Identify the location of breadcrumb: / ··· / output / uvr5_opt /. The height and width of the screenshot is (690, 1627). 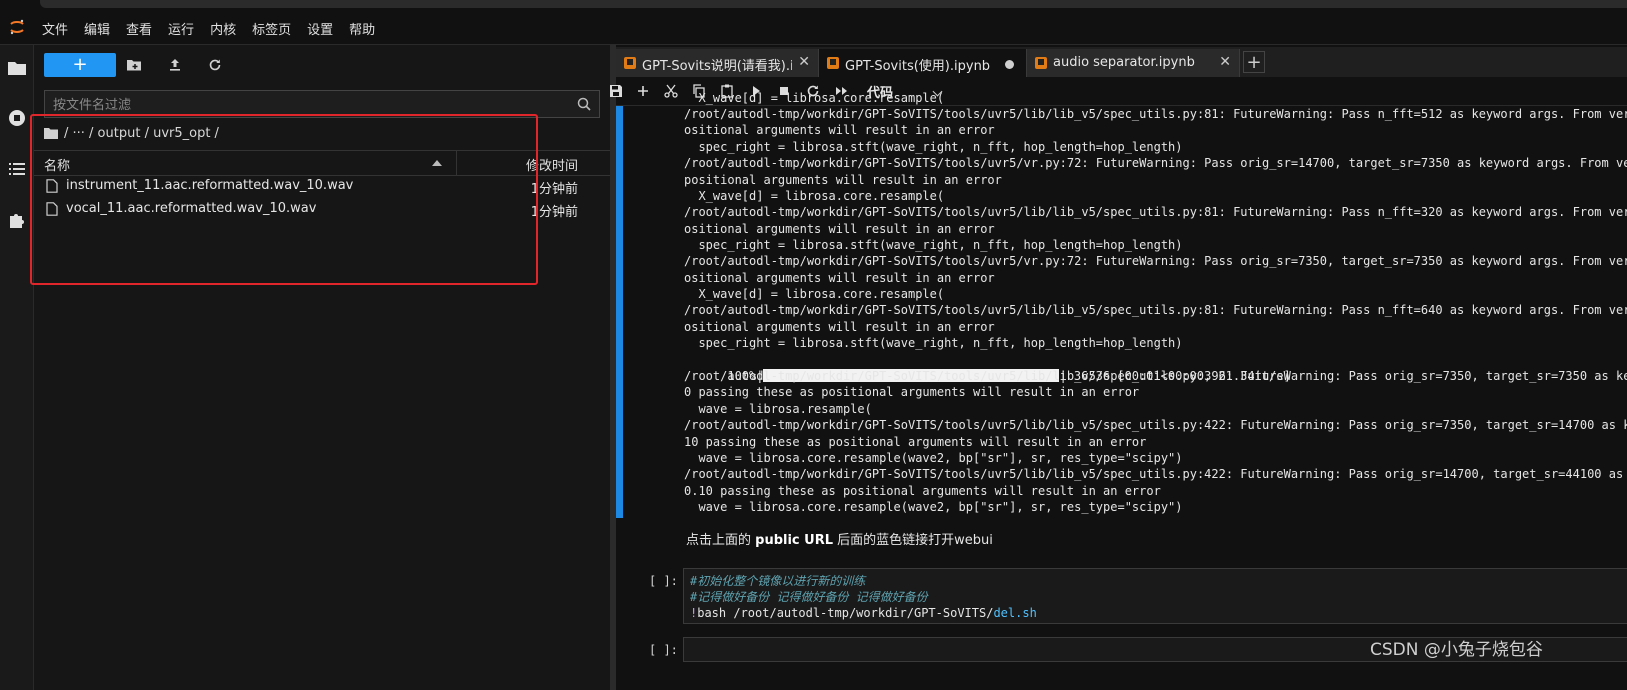
(131, 133).